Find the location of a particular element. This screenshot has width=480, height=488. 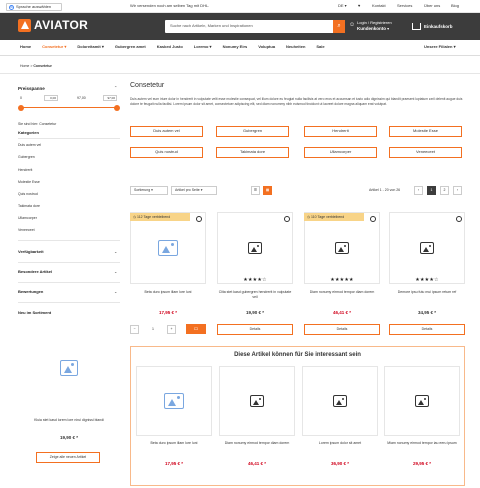

product-name: Demore ipsu futu mui ipsum retum ref is located at coordinates (427, 292).